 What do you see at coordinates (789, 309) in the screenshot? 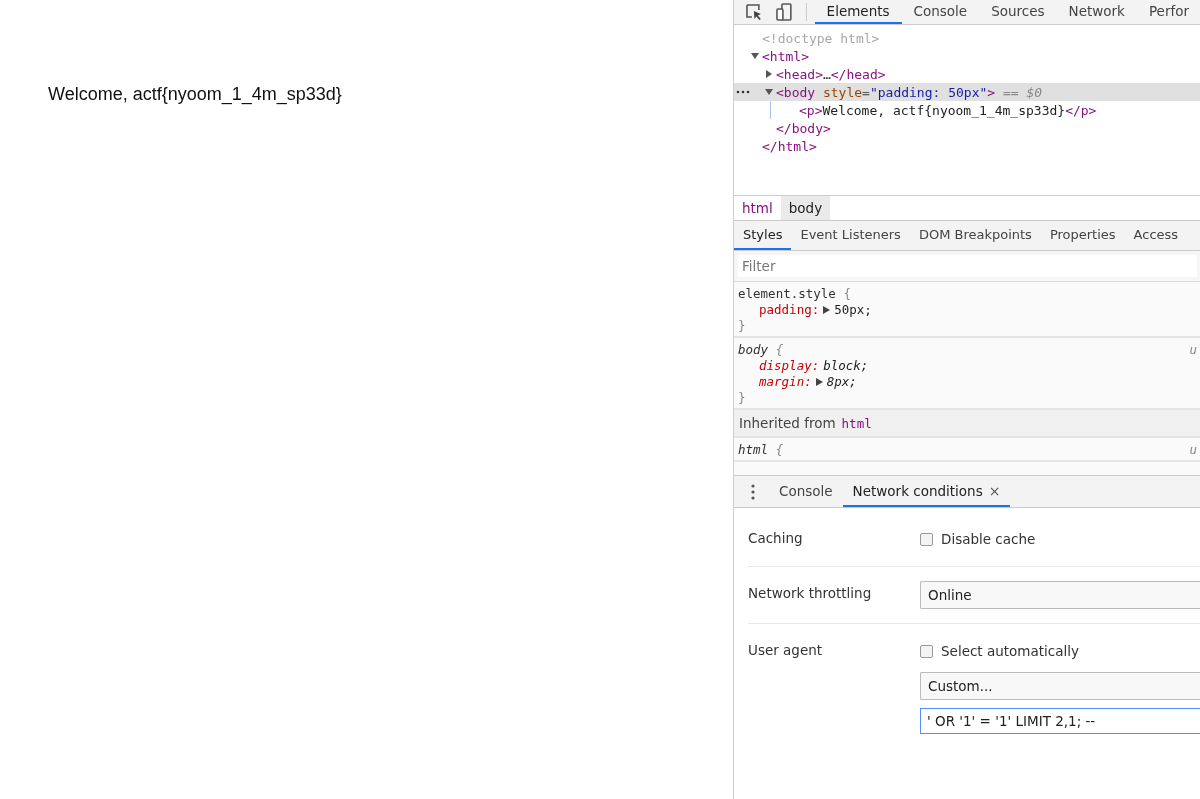
I see `css-property: padding:` at bounding box center [789, 309].